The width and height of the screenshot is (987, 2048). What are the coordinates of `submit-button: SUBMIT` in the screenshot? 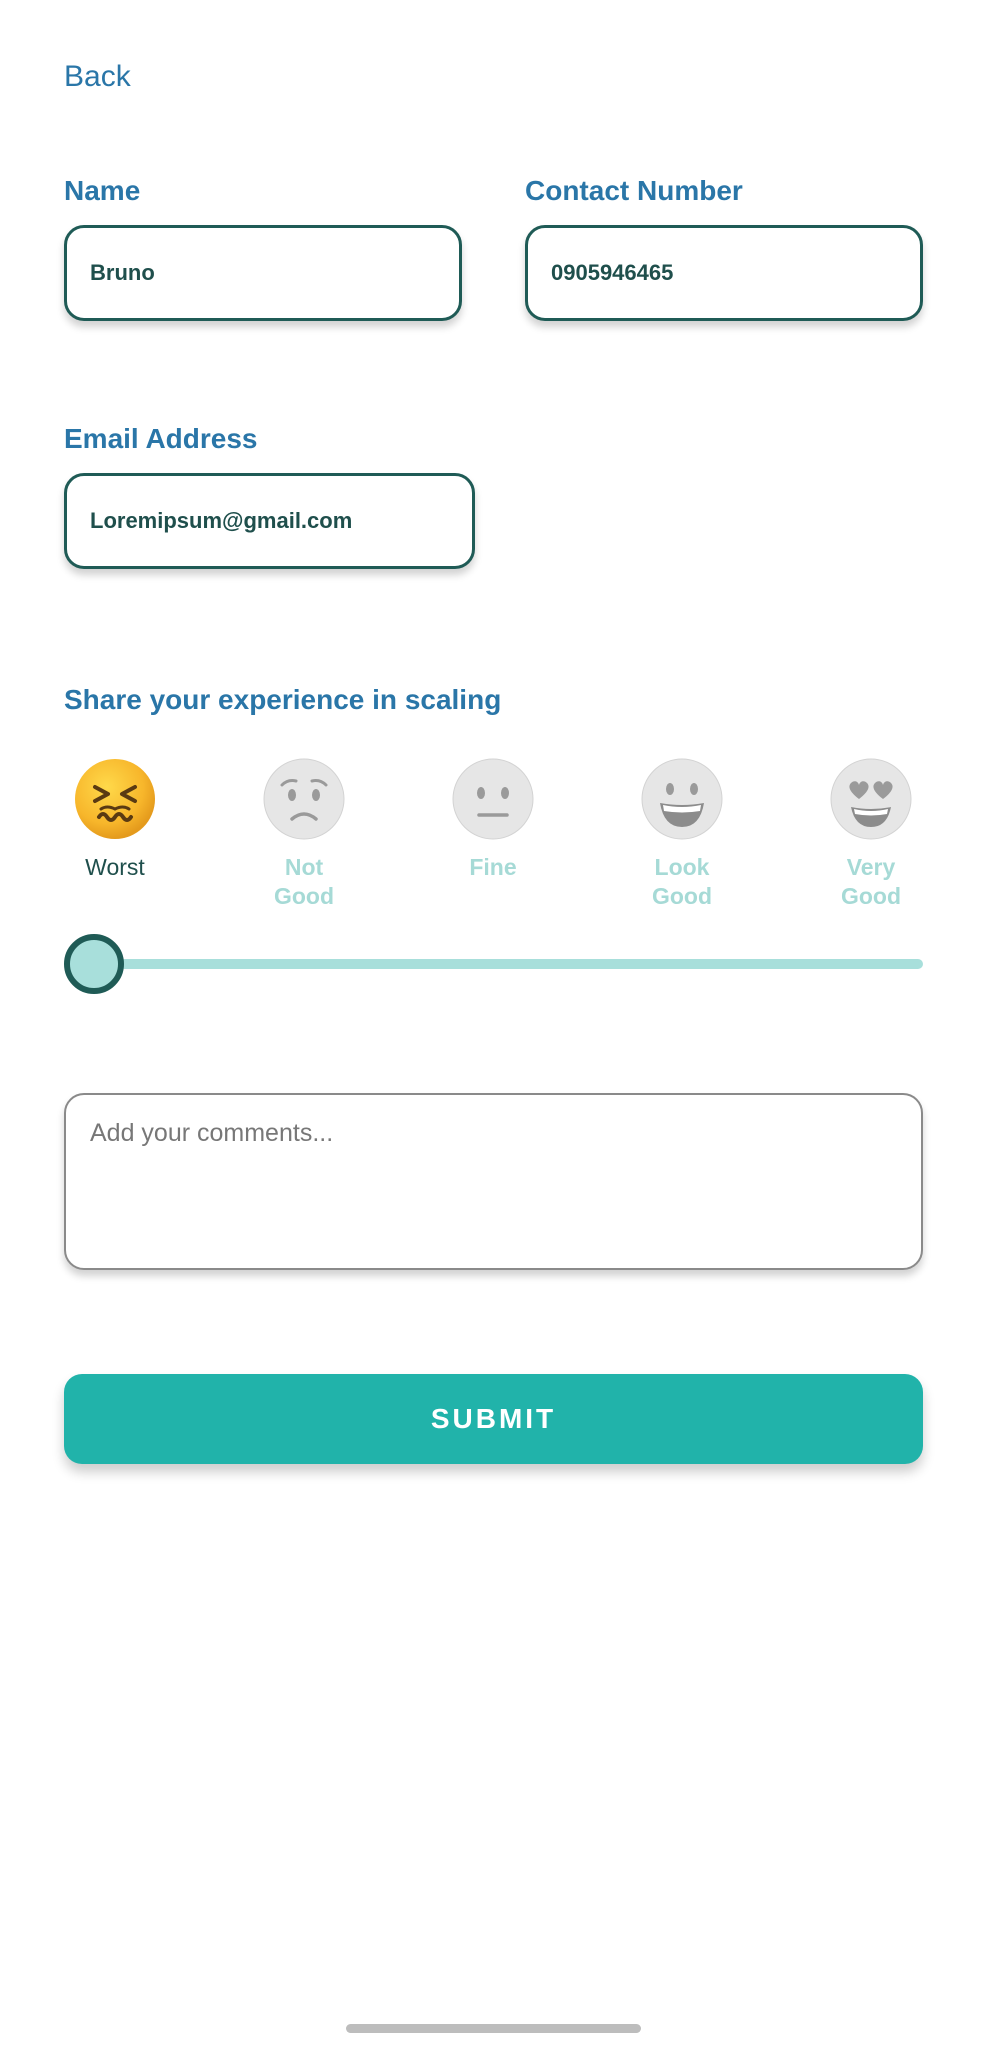 It's located at (493, 1419).